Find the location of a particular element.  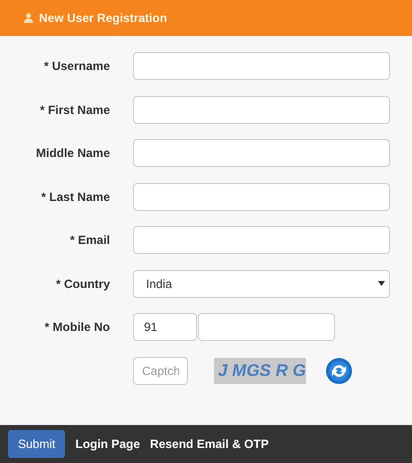

submit-button: Submit is located at coordinates (37, 444).